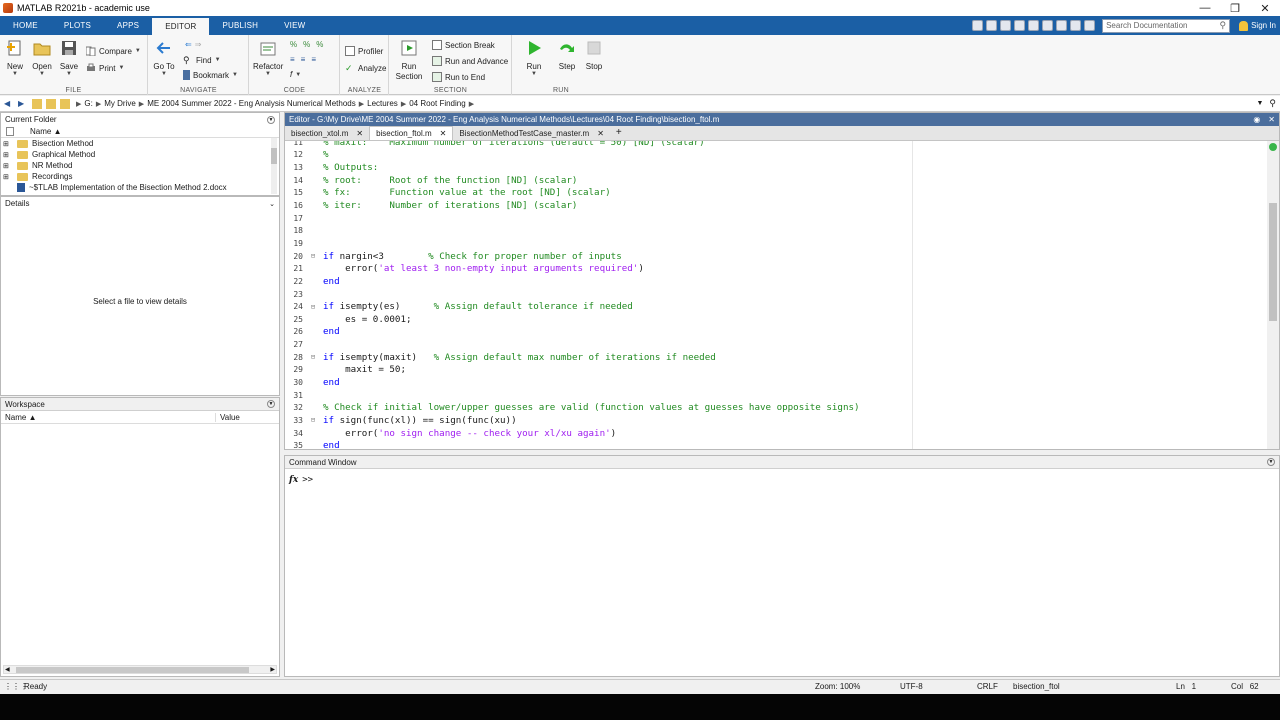  What do you see at coordinates (463, 45) in the screenshot?
I see `section-break-button: Section Break` at bounding box center [463, 45].